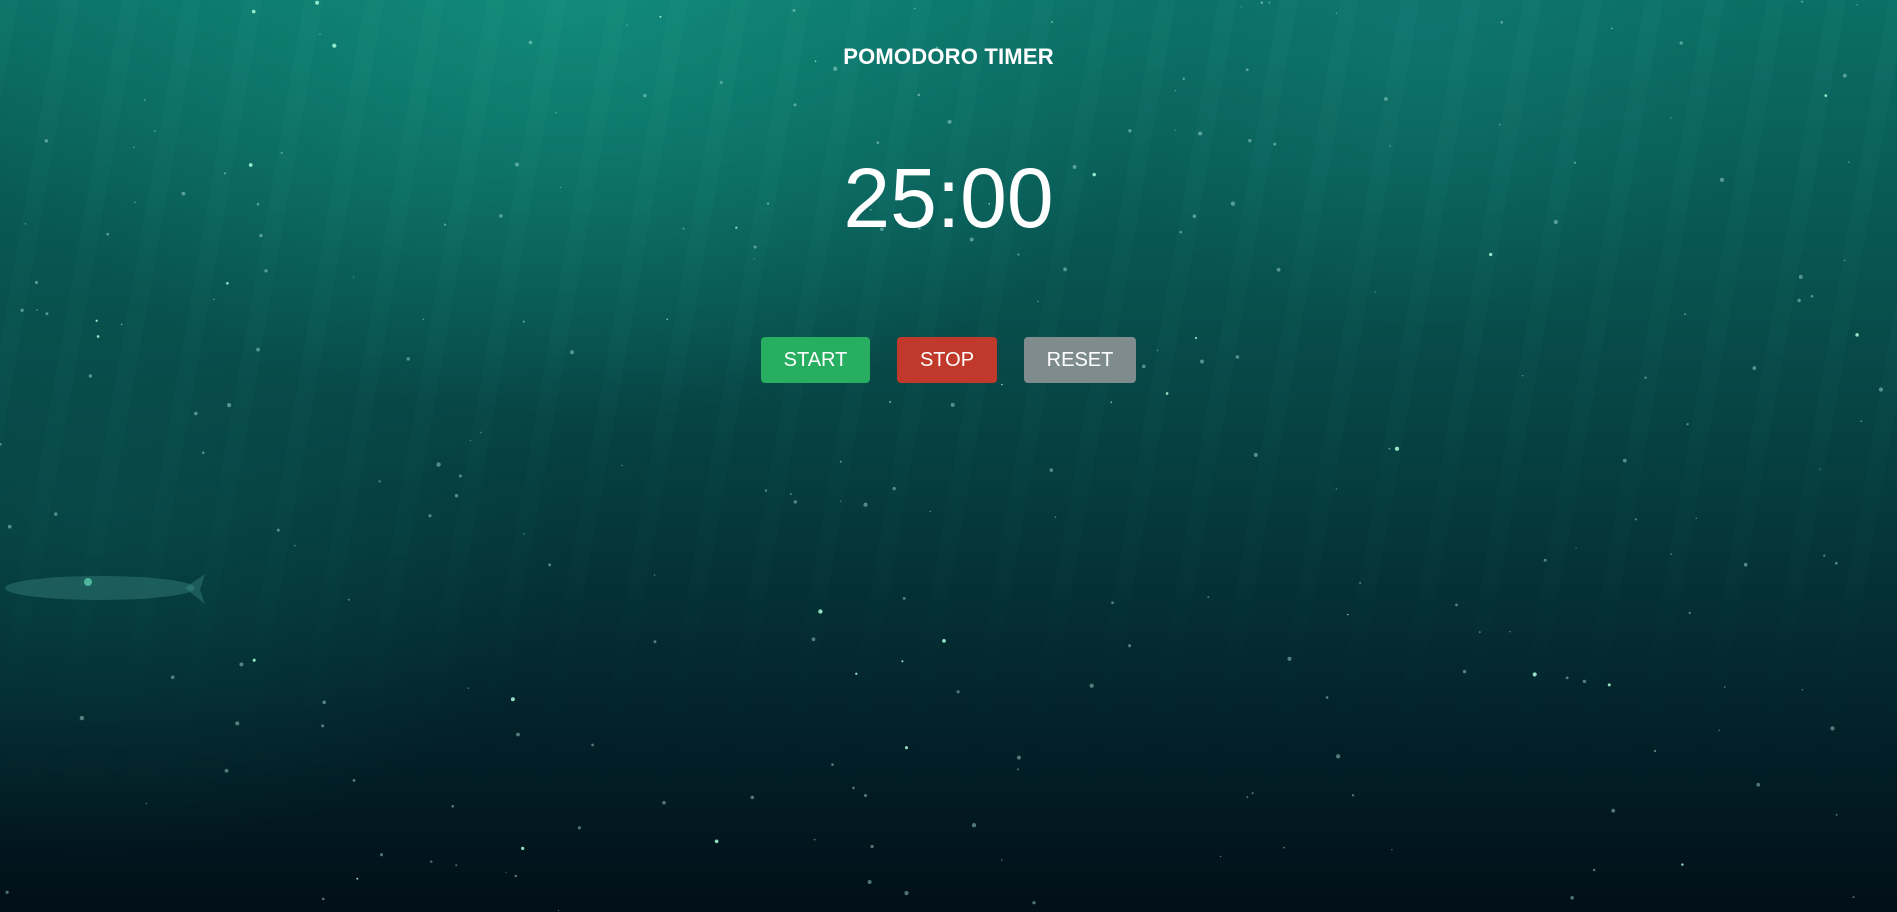 The height and width of the screenshot is (912, 1897). I want to click on stop-button: STOP, so click(947, 360).